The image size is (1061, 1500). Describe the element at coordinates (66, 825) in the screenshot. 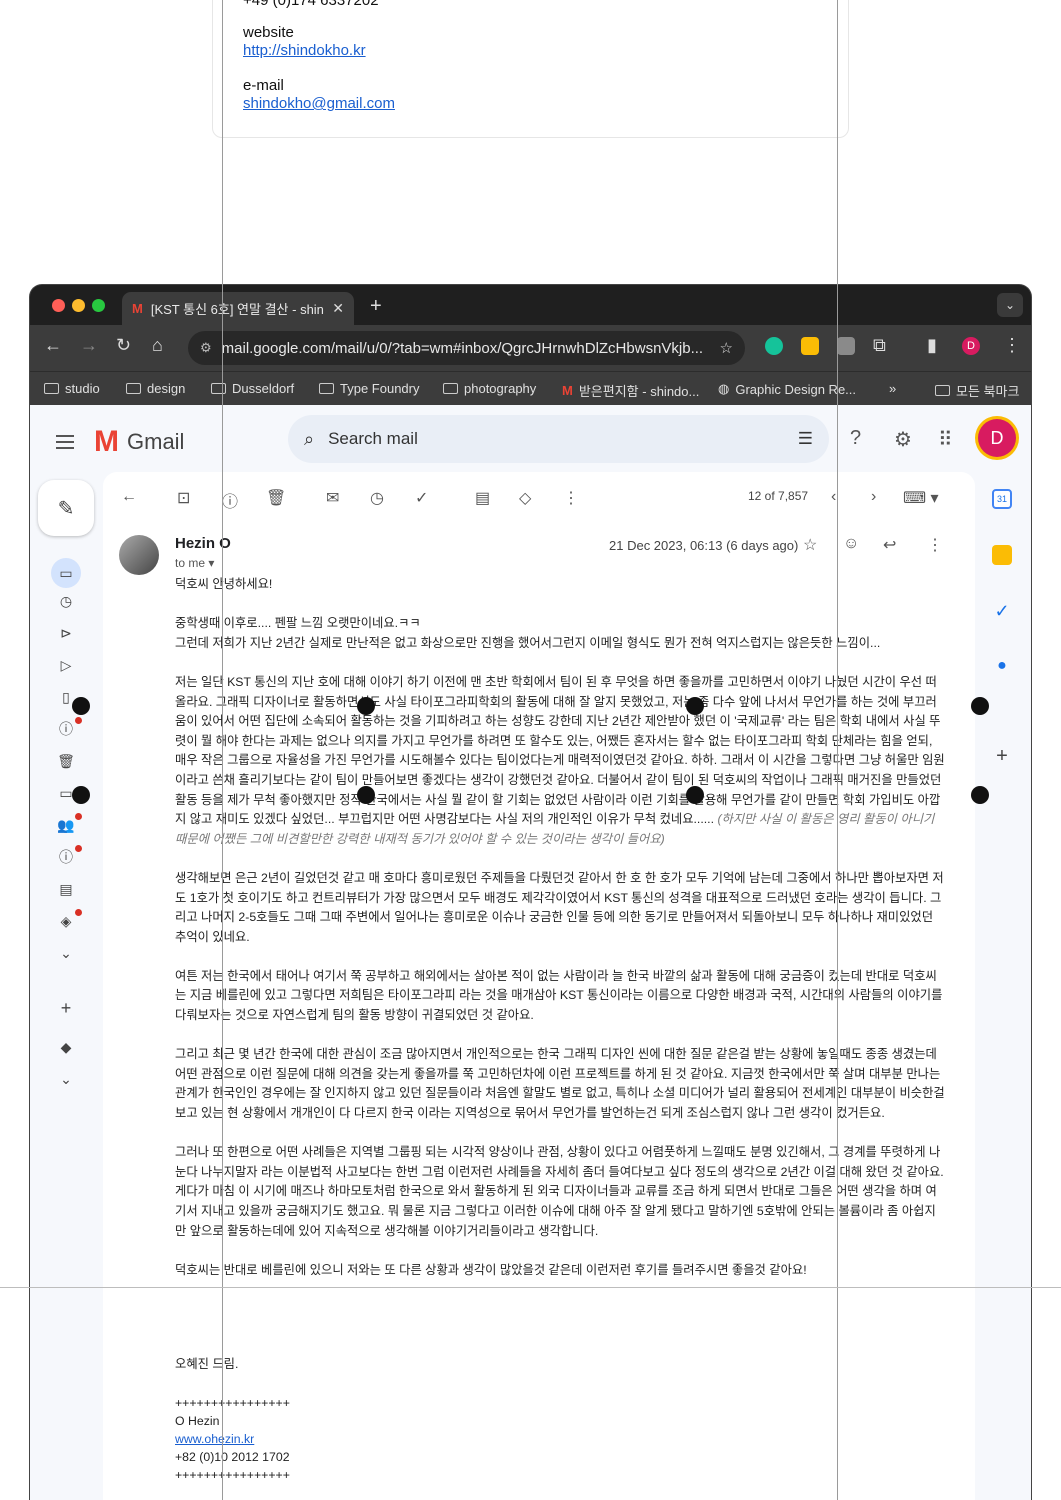

I see `social-icon: 👥` at that location.